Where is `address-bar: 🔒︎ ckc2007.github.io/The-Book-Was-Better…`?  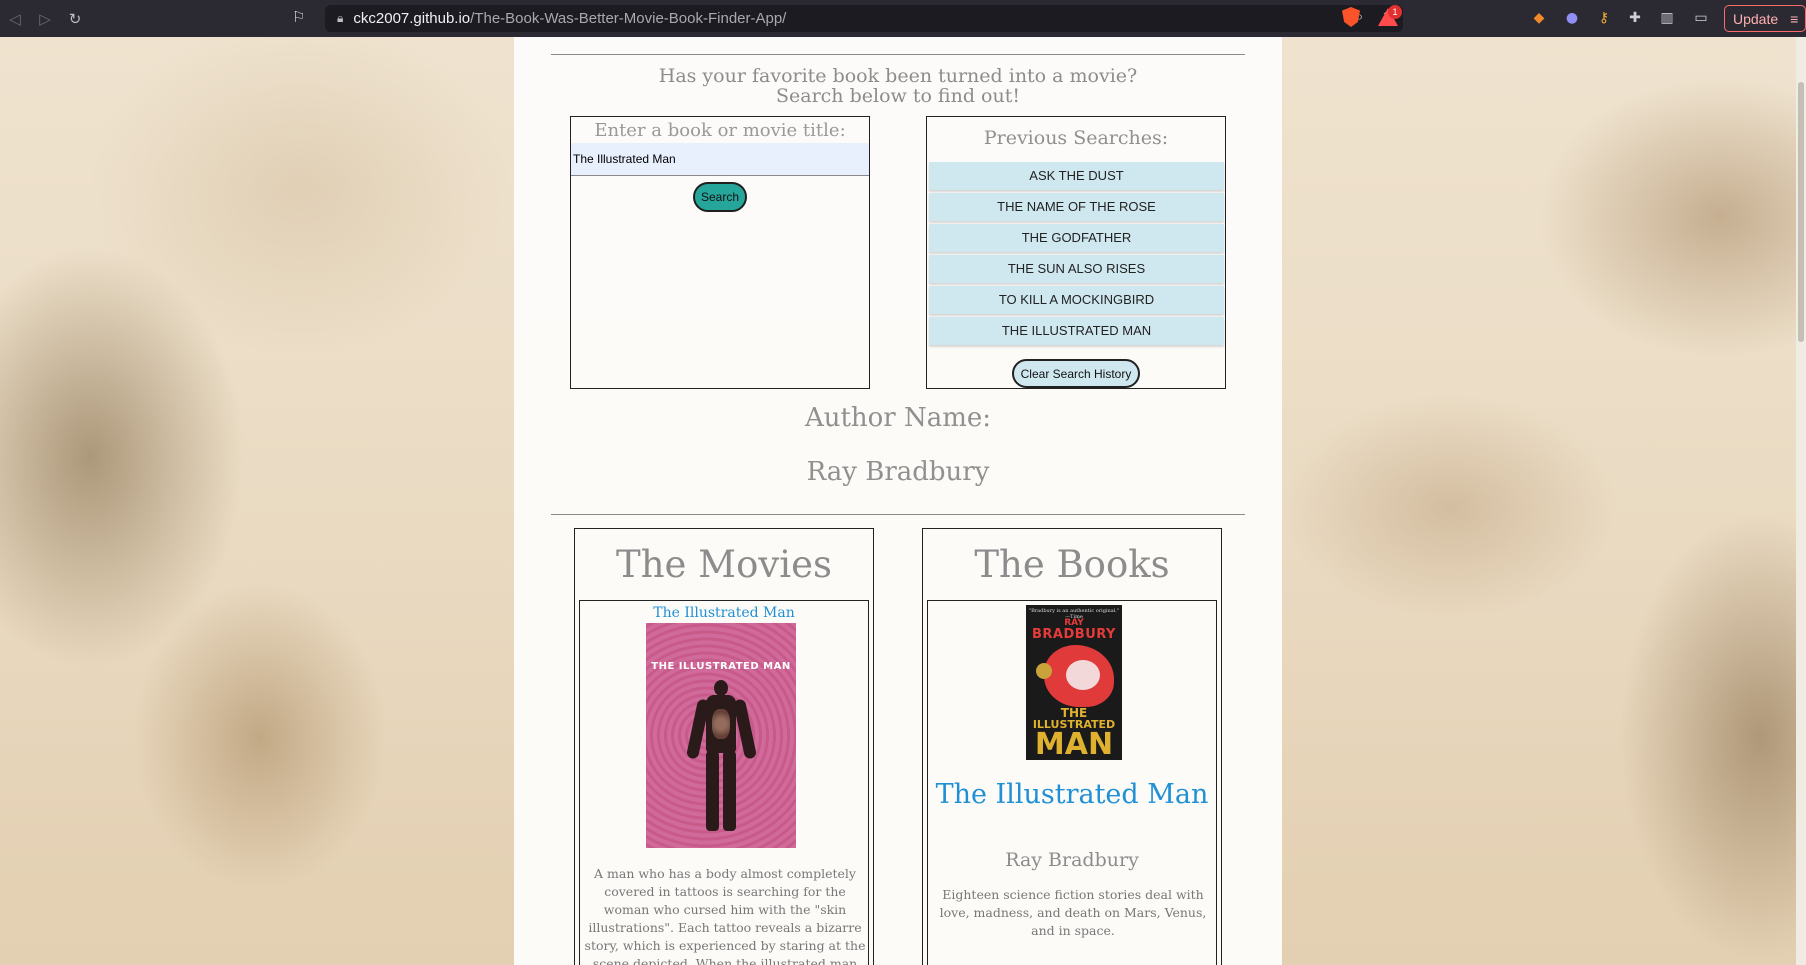 address-bar: 🔒︎ ckc2007.github.io/The-Book-Was-Better… is located at coordinates (864, 18).